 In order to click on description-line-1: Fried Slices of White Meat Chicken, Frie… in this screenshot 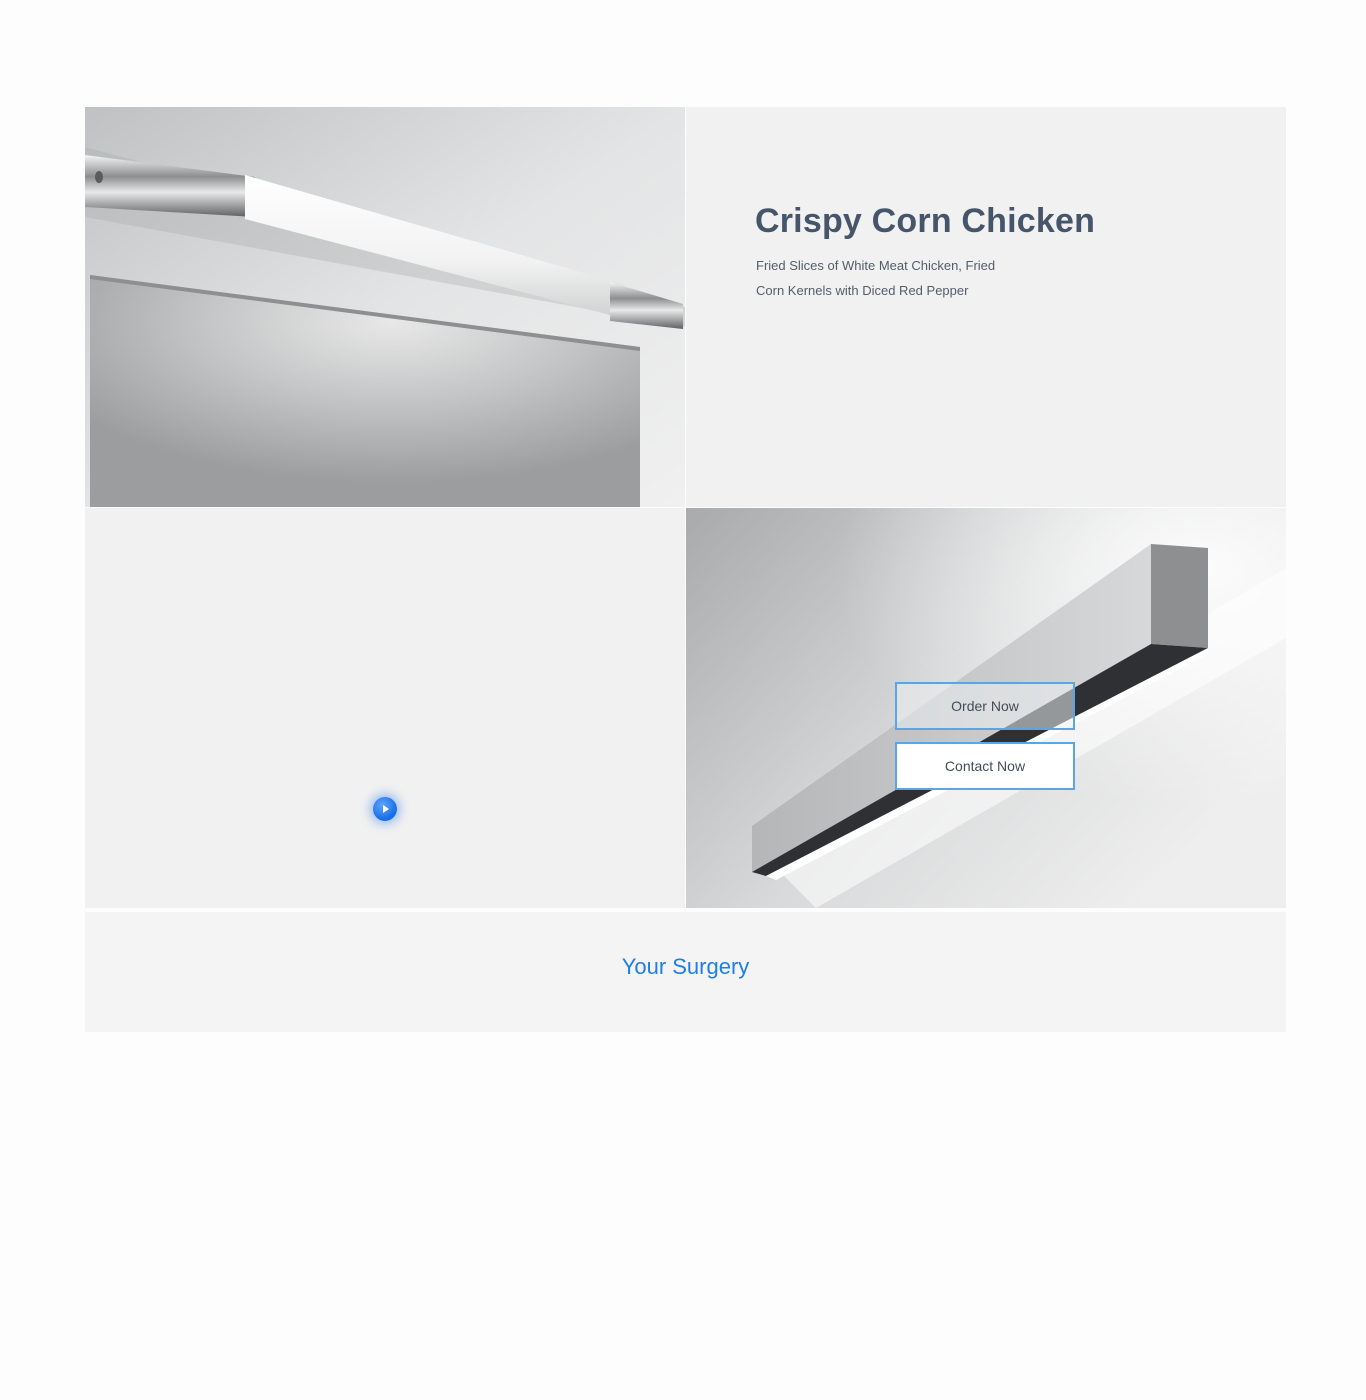, I will do `click(876, 265)`.